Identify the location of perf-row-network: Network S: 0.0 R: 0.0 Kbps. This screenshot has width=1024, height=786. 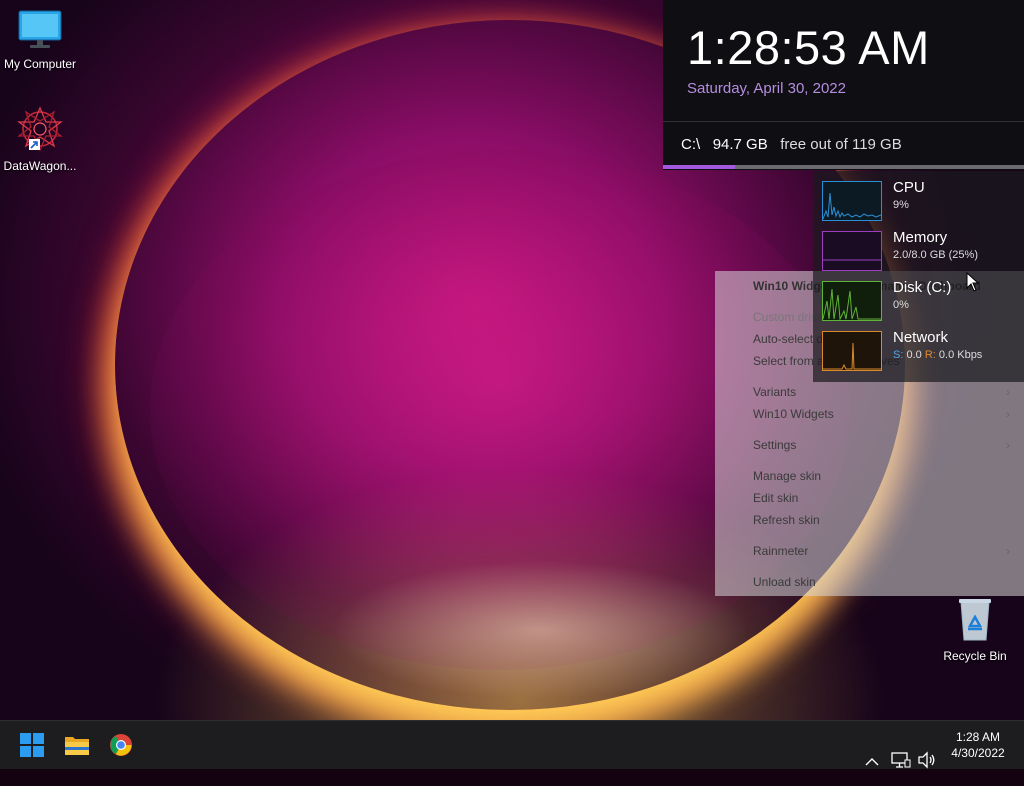
(918, 346).